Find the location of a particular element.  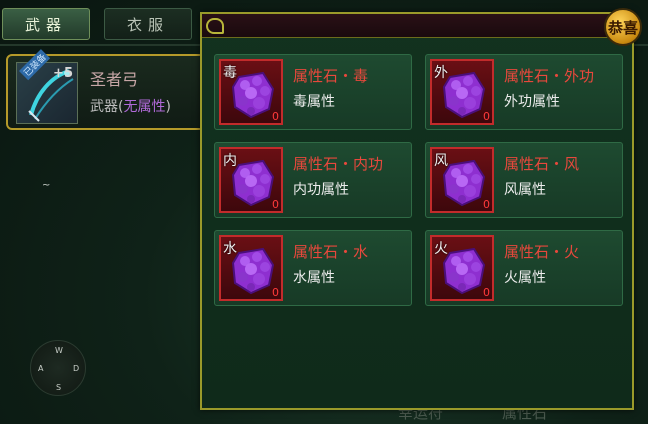

ornament-icon is located at coordinates (215, 26).